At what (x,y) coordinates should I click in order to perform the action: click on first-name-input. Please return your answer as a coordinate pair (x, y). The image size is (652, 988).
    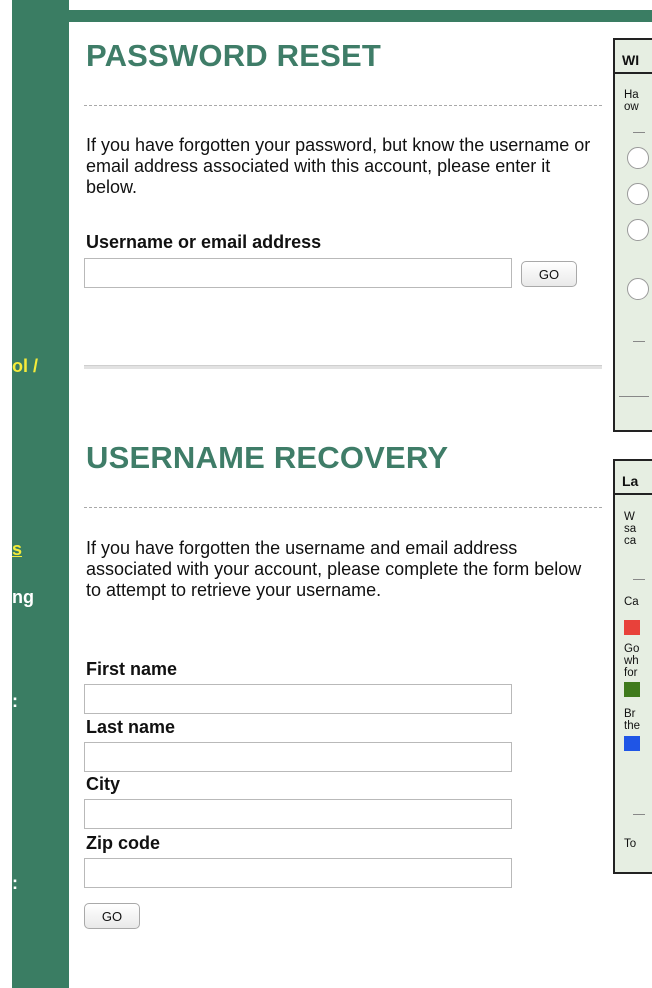
    Looking at the image, I should click on (298, 699).